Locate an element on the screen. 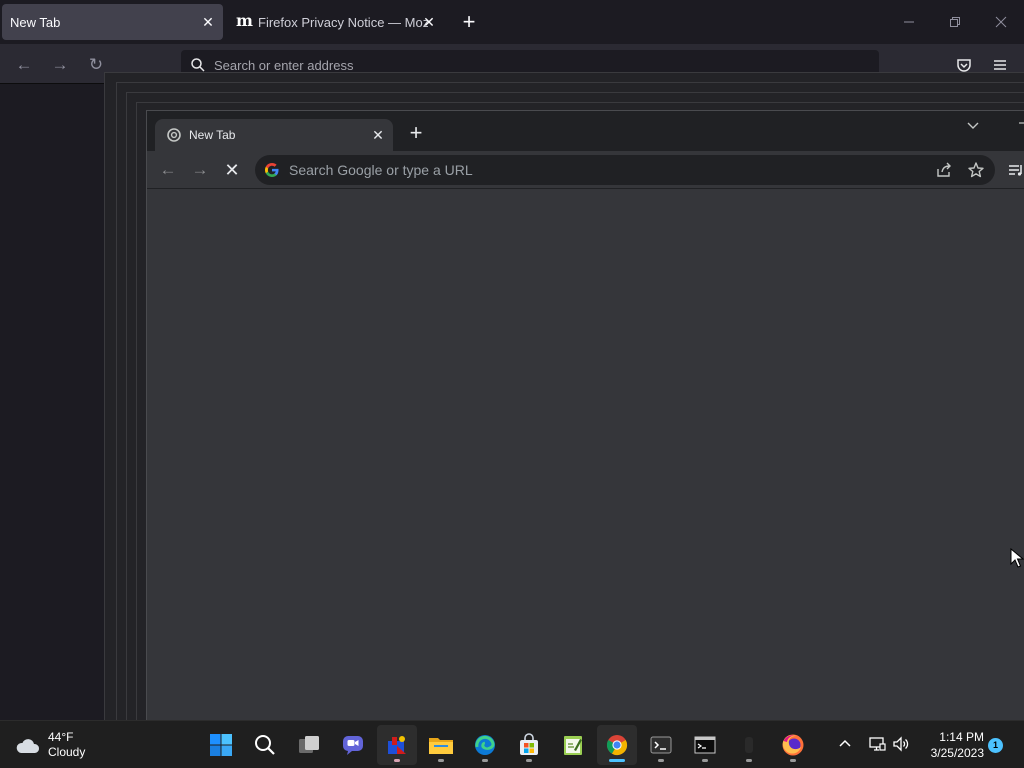  firefox-icon is located at coordinates (793, 745).